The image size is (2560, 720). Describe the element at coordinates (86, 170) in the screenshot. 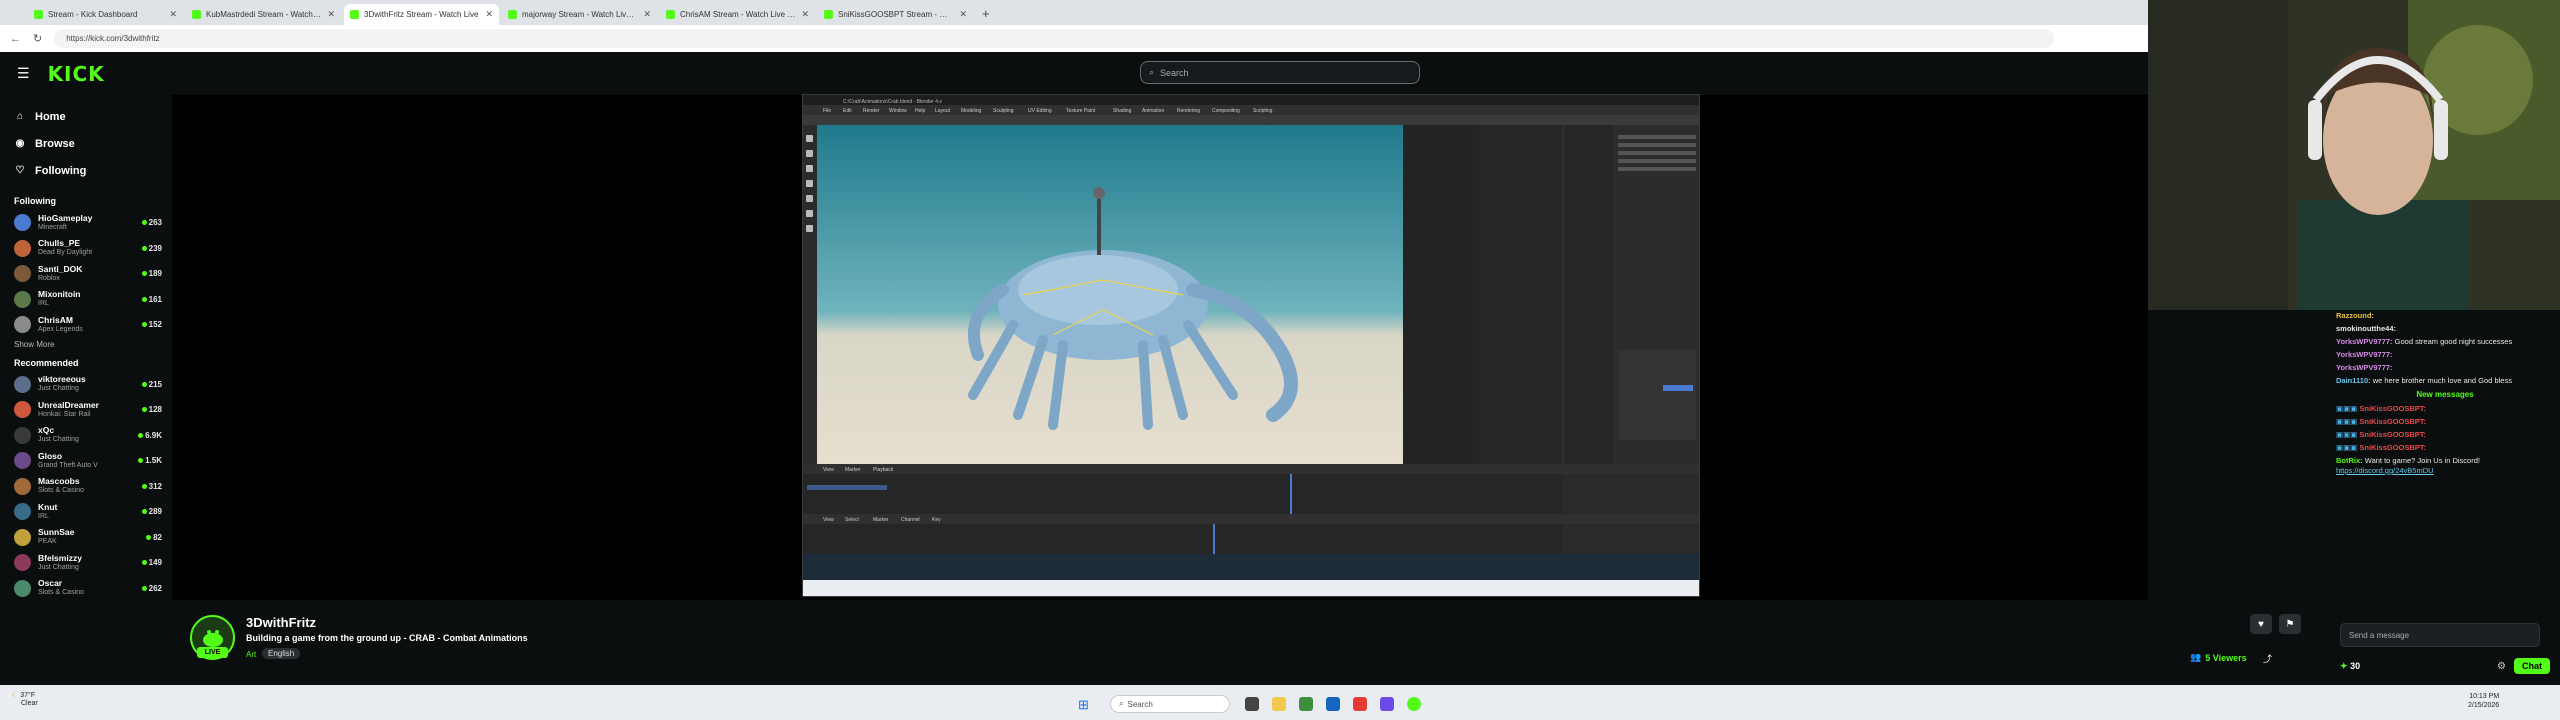

I see `nav-following: ♡ Following` at that location.